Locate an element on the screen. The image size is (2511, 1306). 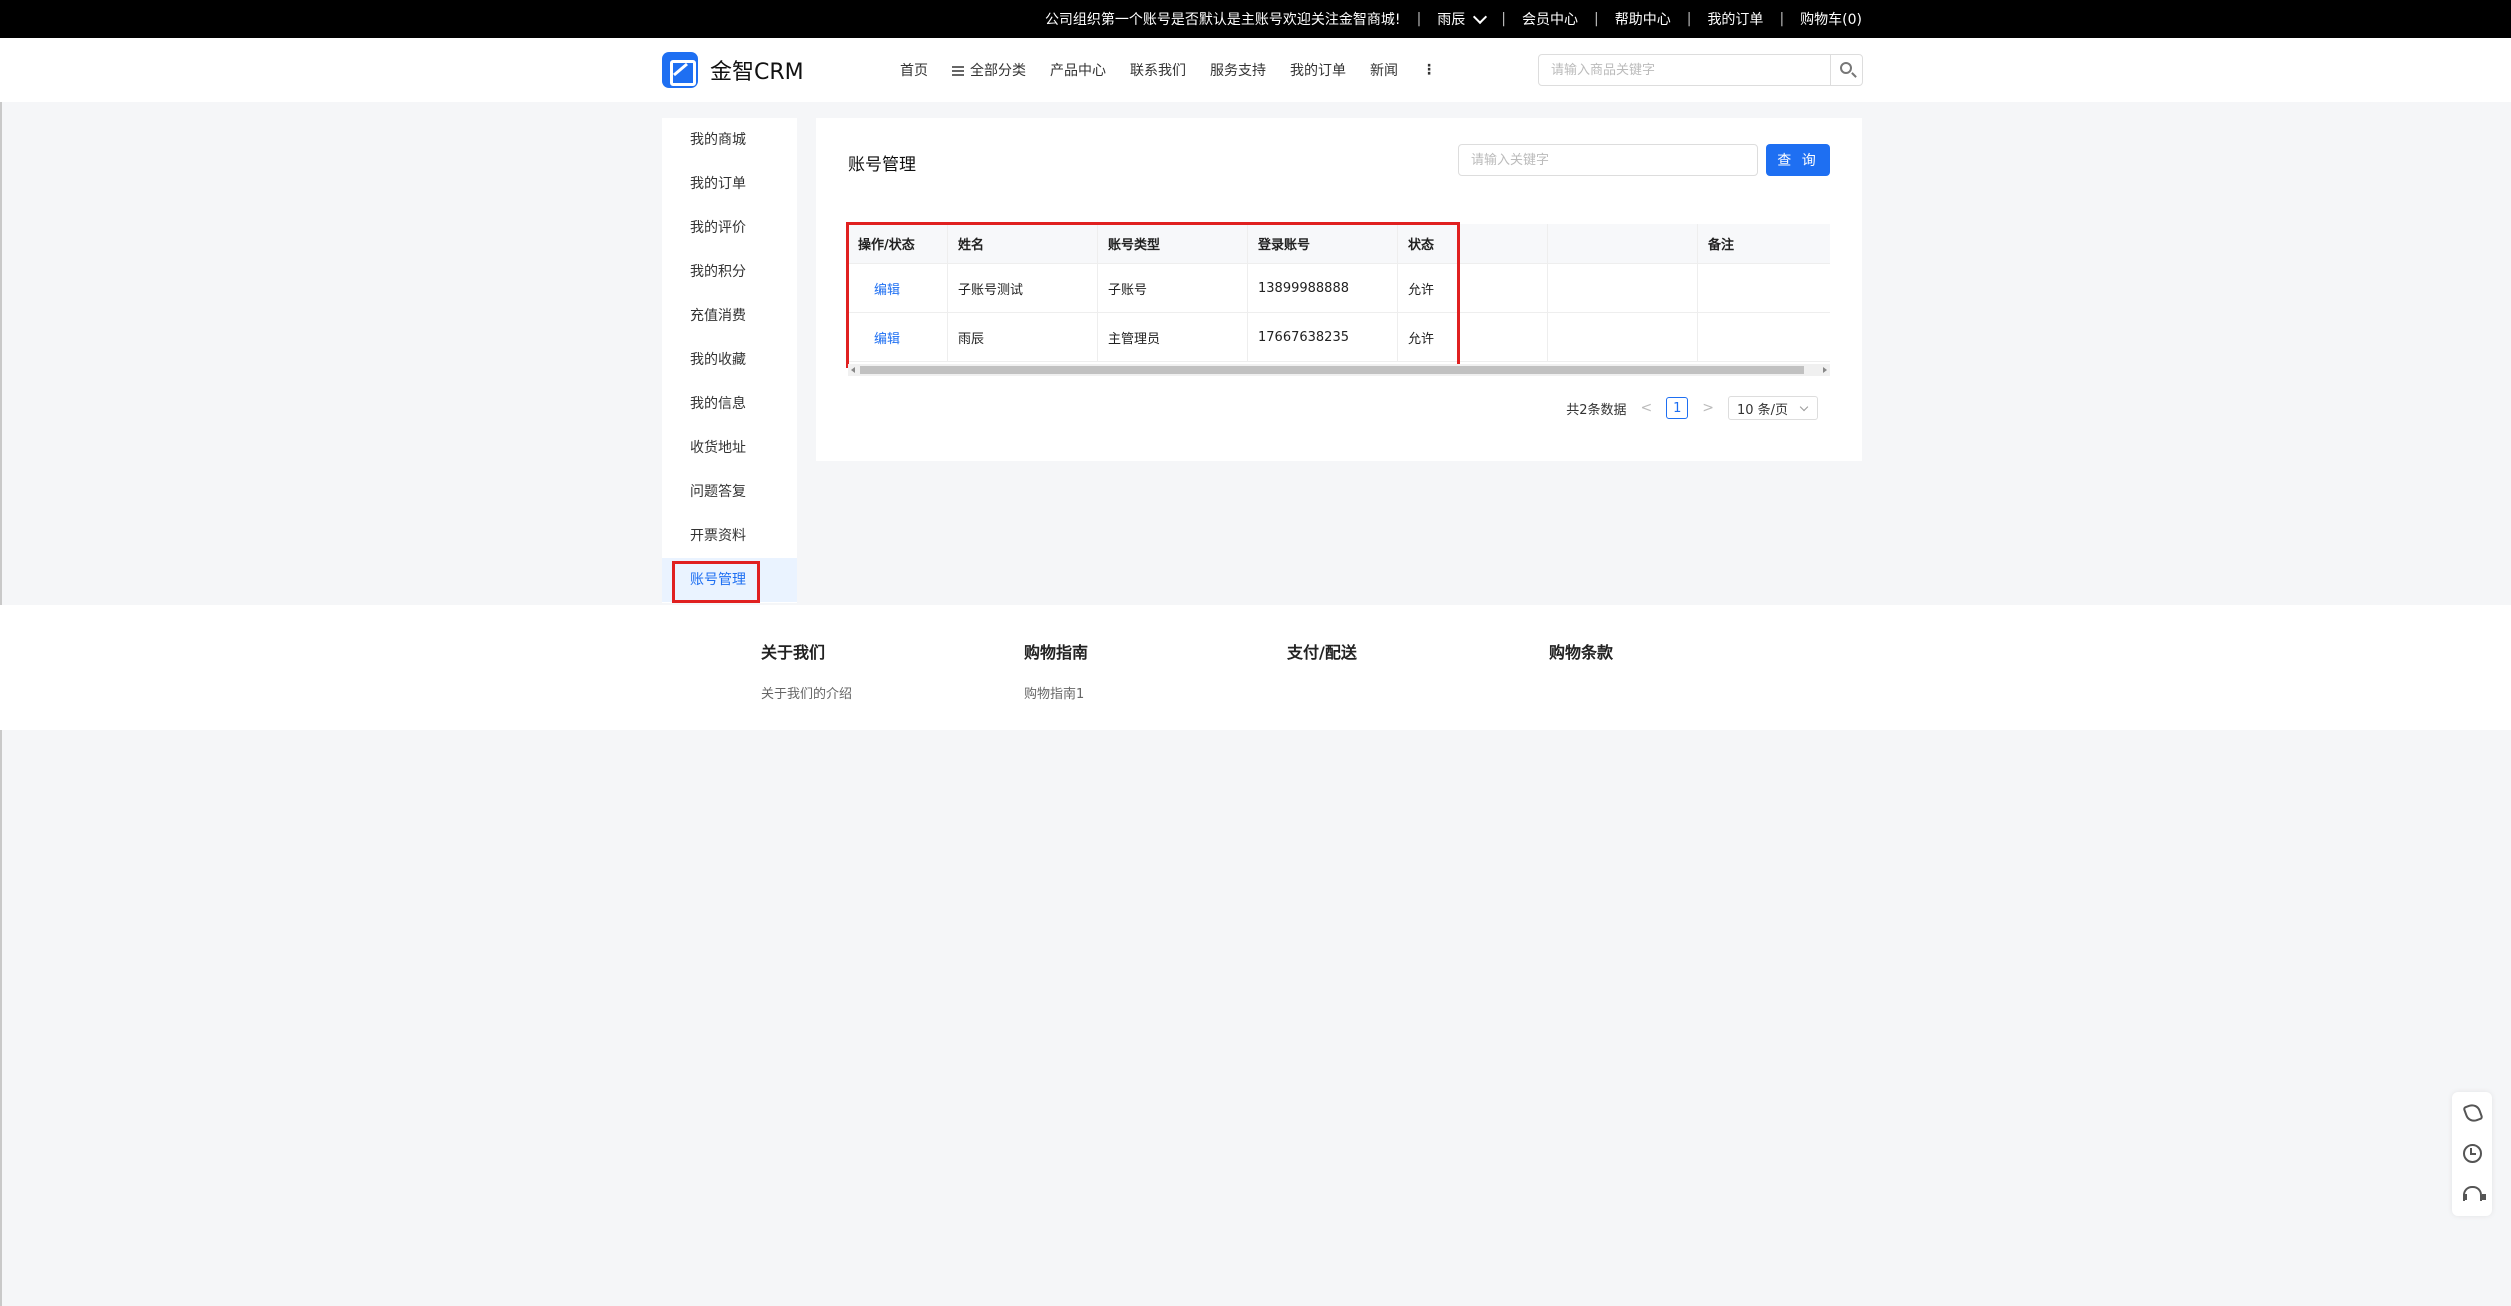
user-menu: 雨辰 is located at coordinates (1462, 19).